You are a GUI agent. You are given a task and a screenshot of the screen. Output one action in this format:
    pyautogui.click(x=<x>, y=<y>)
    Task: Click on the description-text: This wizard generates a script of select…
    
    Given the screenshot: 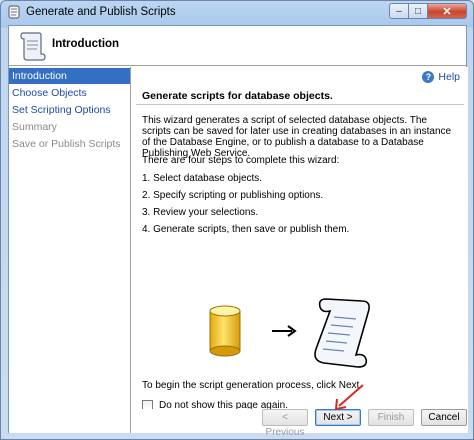 What is the action you would take?
    pyautogui.click(x=297, y=137)
    